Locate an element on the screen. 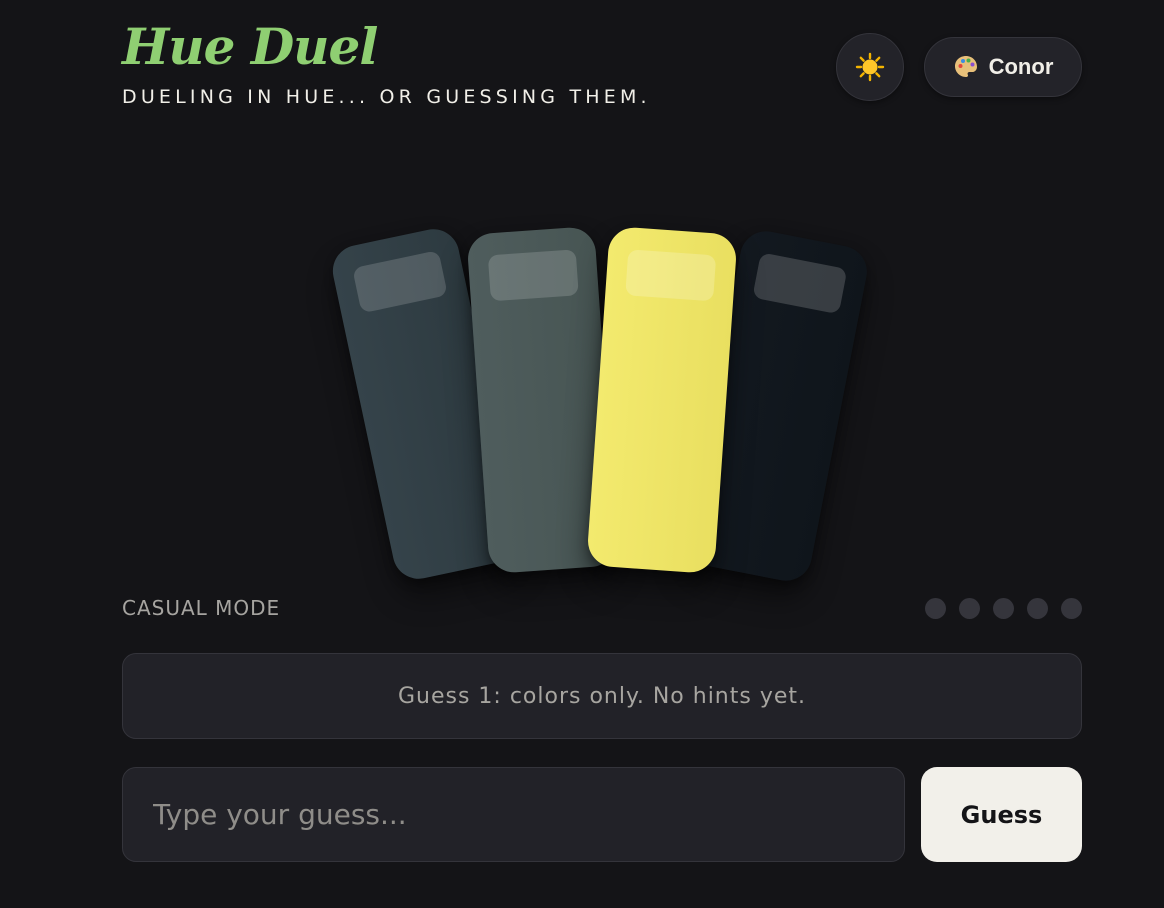 The width and height of the screenshot is (1164, 908). sun-icon is located at coordinates (870, 67).